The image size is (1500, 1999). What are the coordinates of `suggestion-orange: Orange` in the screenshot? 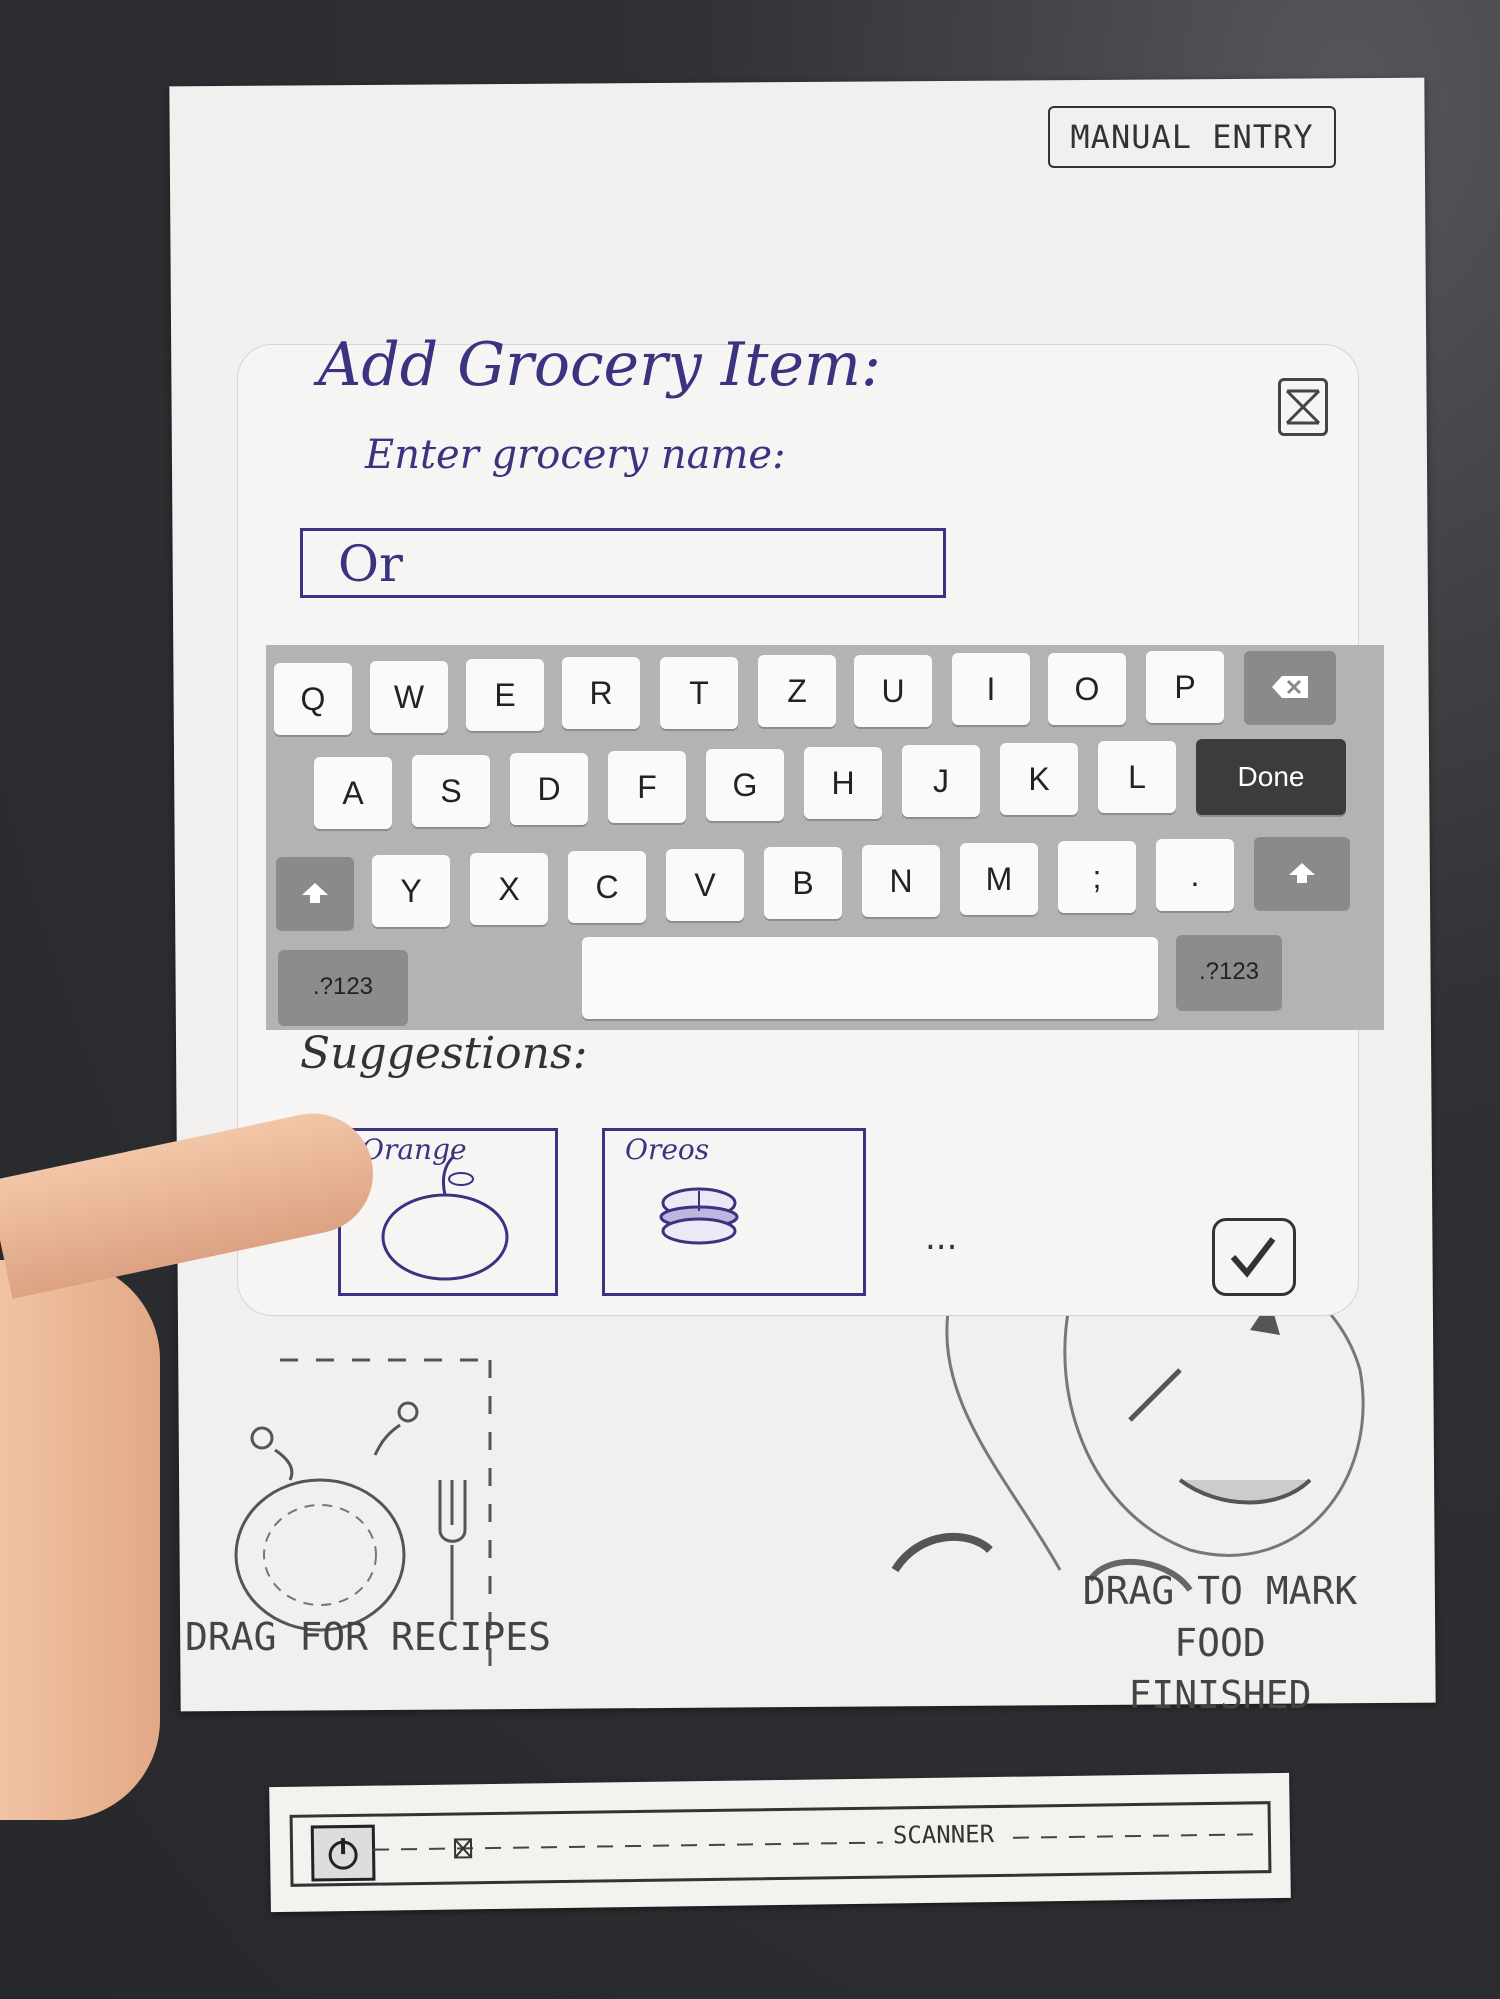 It's located at (448, 1212).